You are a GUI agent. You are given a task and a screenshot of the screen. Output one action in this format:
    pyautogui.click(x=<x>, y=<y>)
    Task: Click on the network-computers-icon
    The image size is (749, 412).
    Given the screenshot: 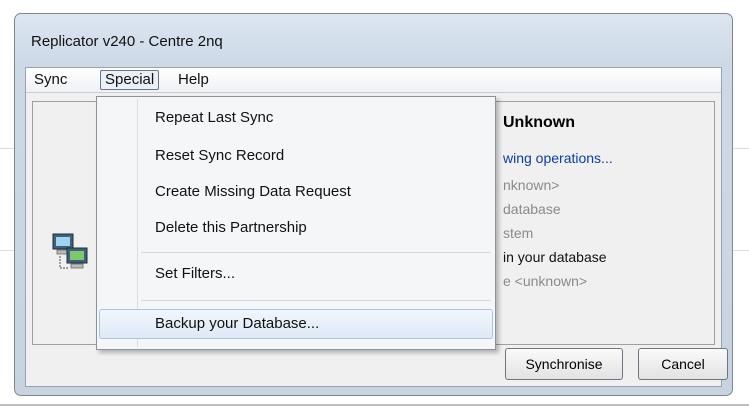 What is the action you would take?
    pyautogui.click(x=70, y=251)
    